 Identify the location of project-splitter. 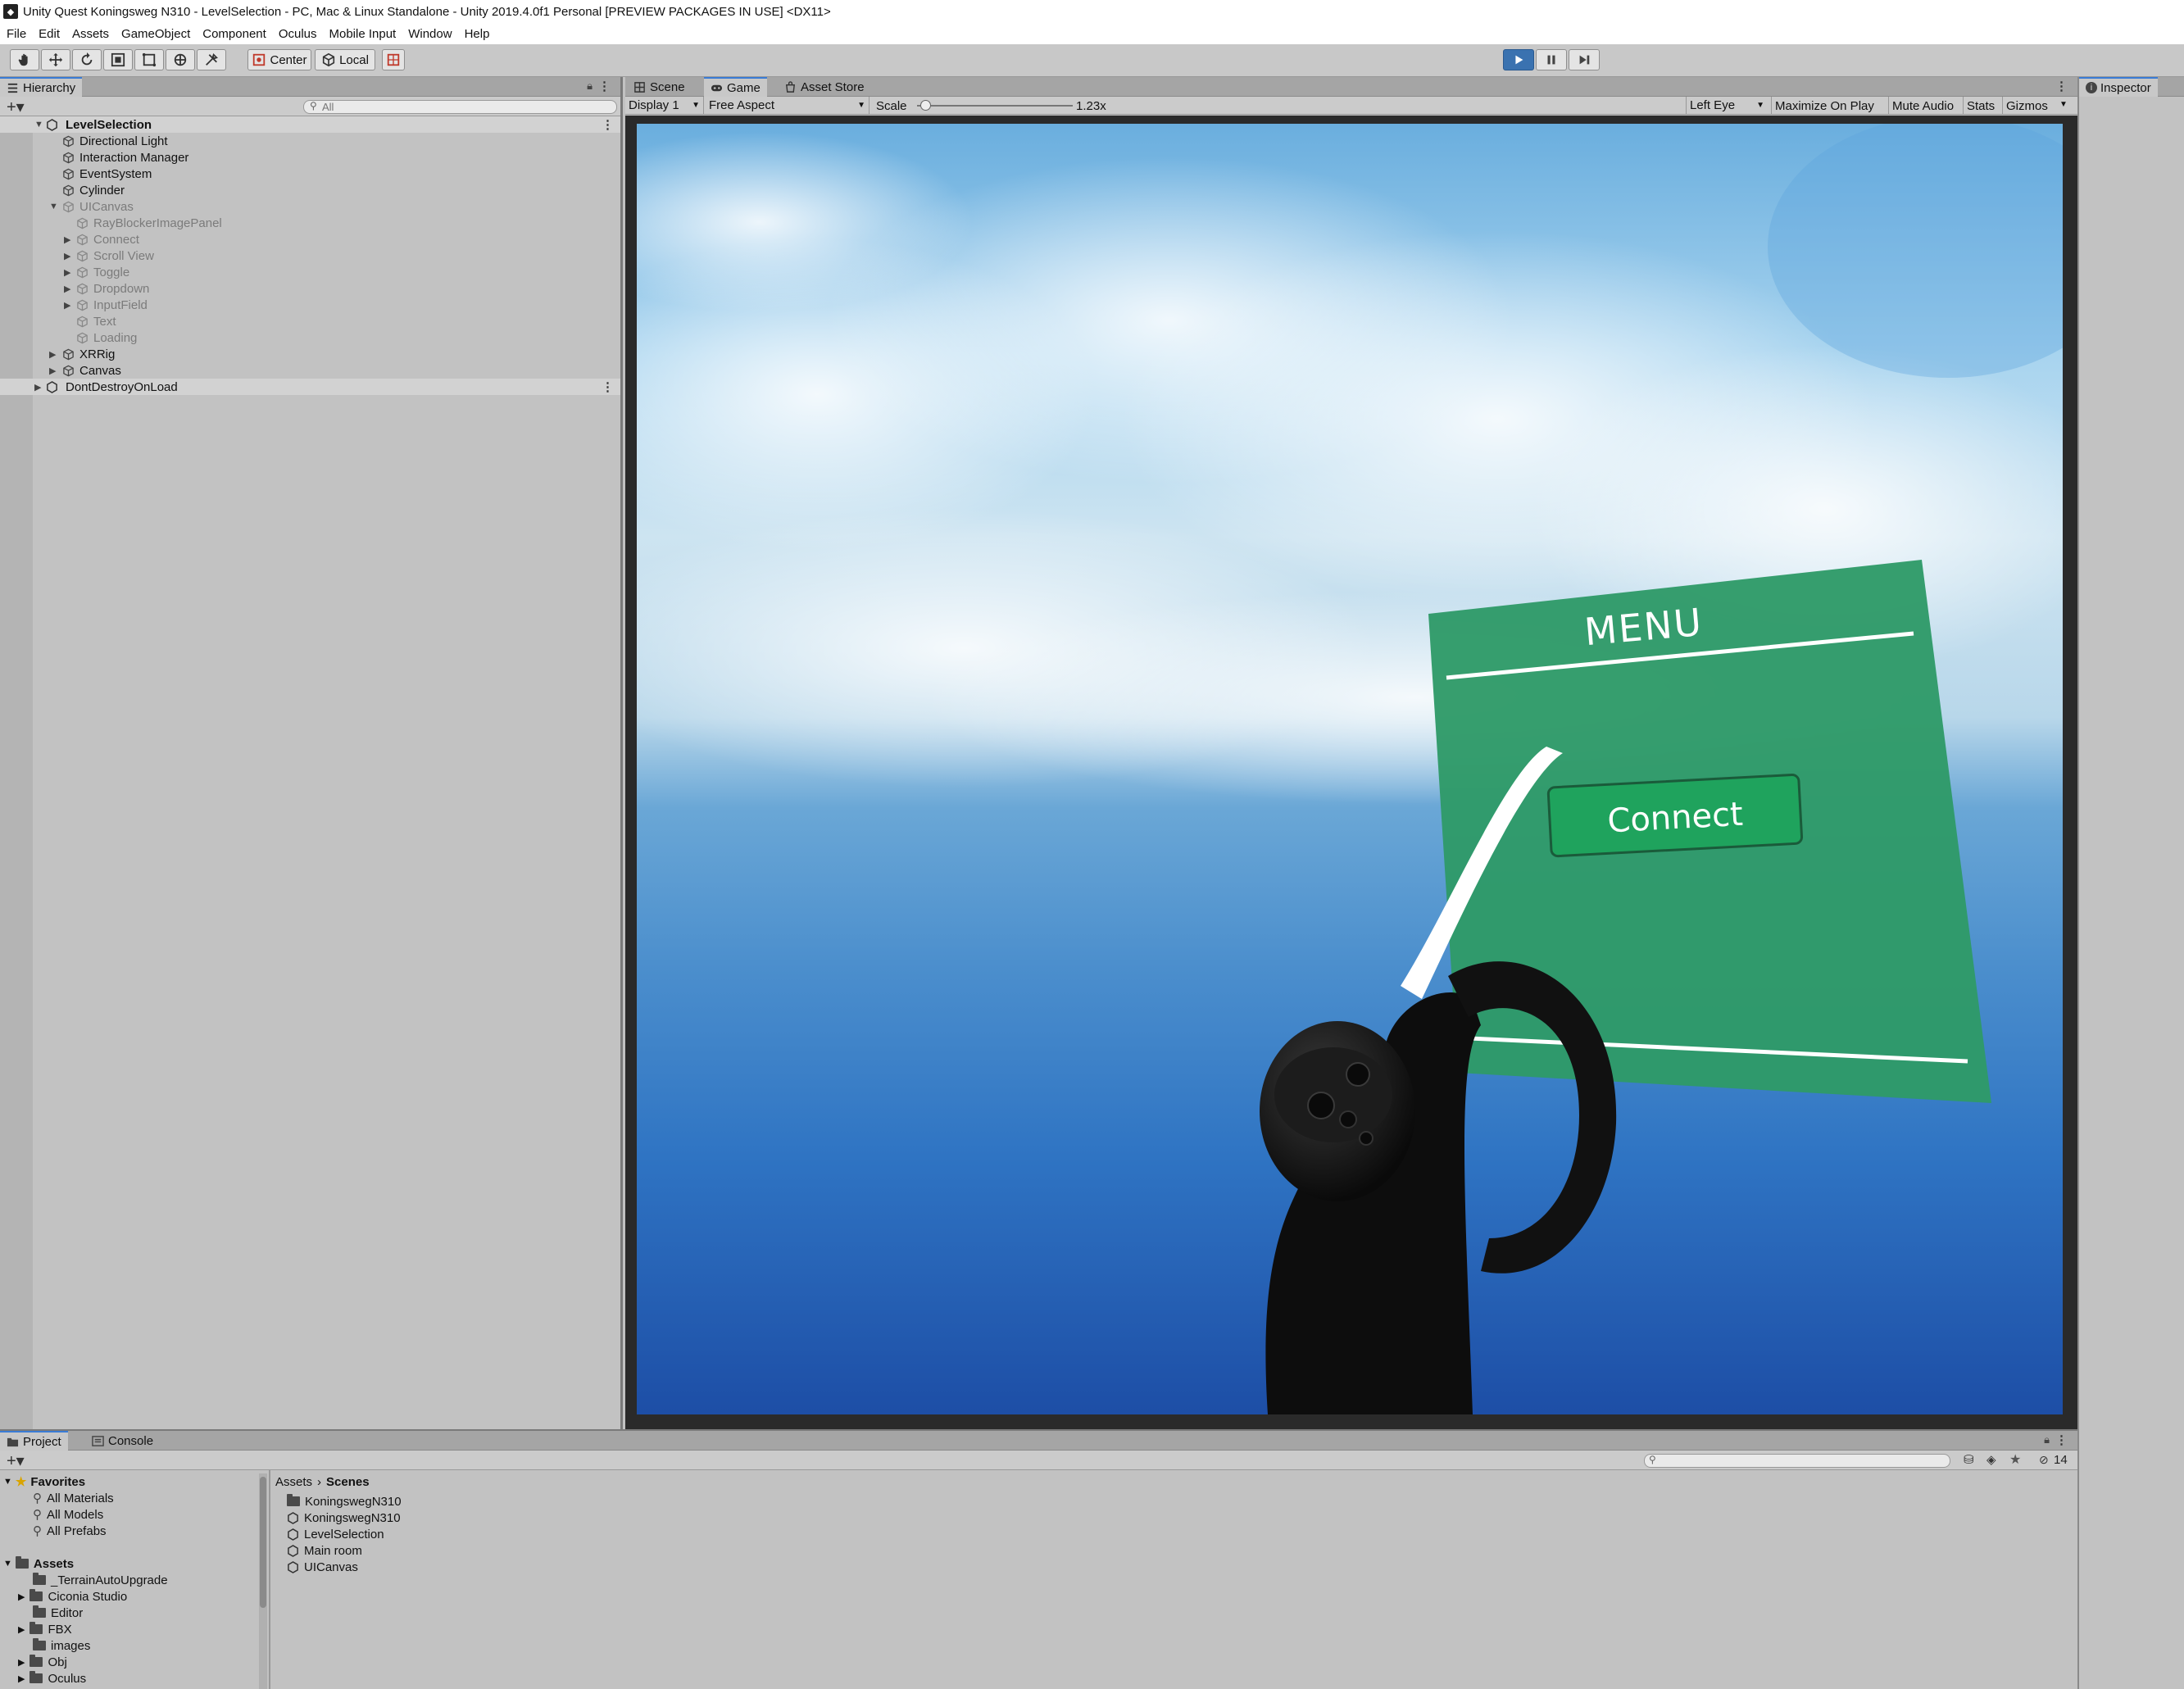
(269, 1579).